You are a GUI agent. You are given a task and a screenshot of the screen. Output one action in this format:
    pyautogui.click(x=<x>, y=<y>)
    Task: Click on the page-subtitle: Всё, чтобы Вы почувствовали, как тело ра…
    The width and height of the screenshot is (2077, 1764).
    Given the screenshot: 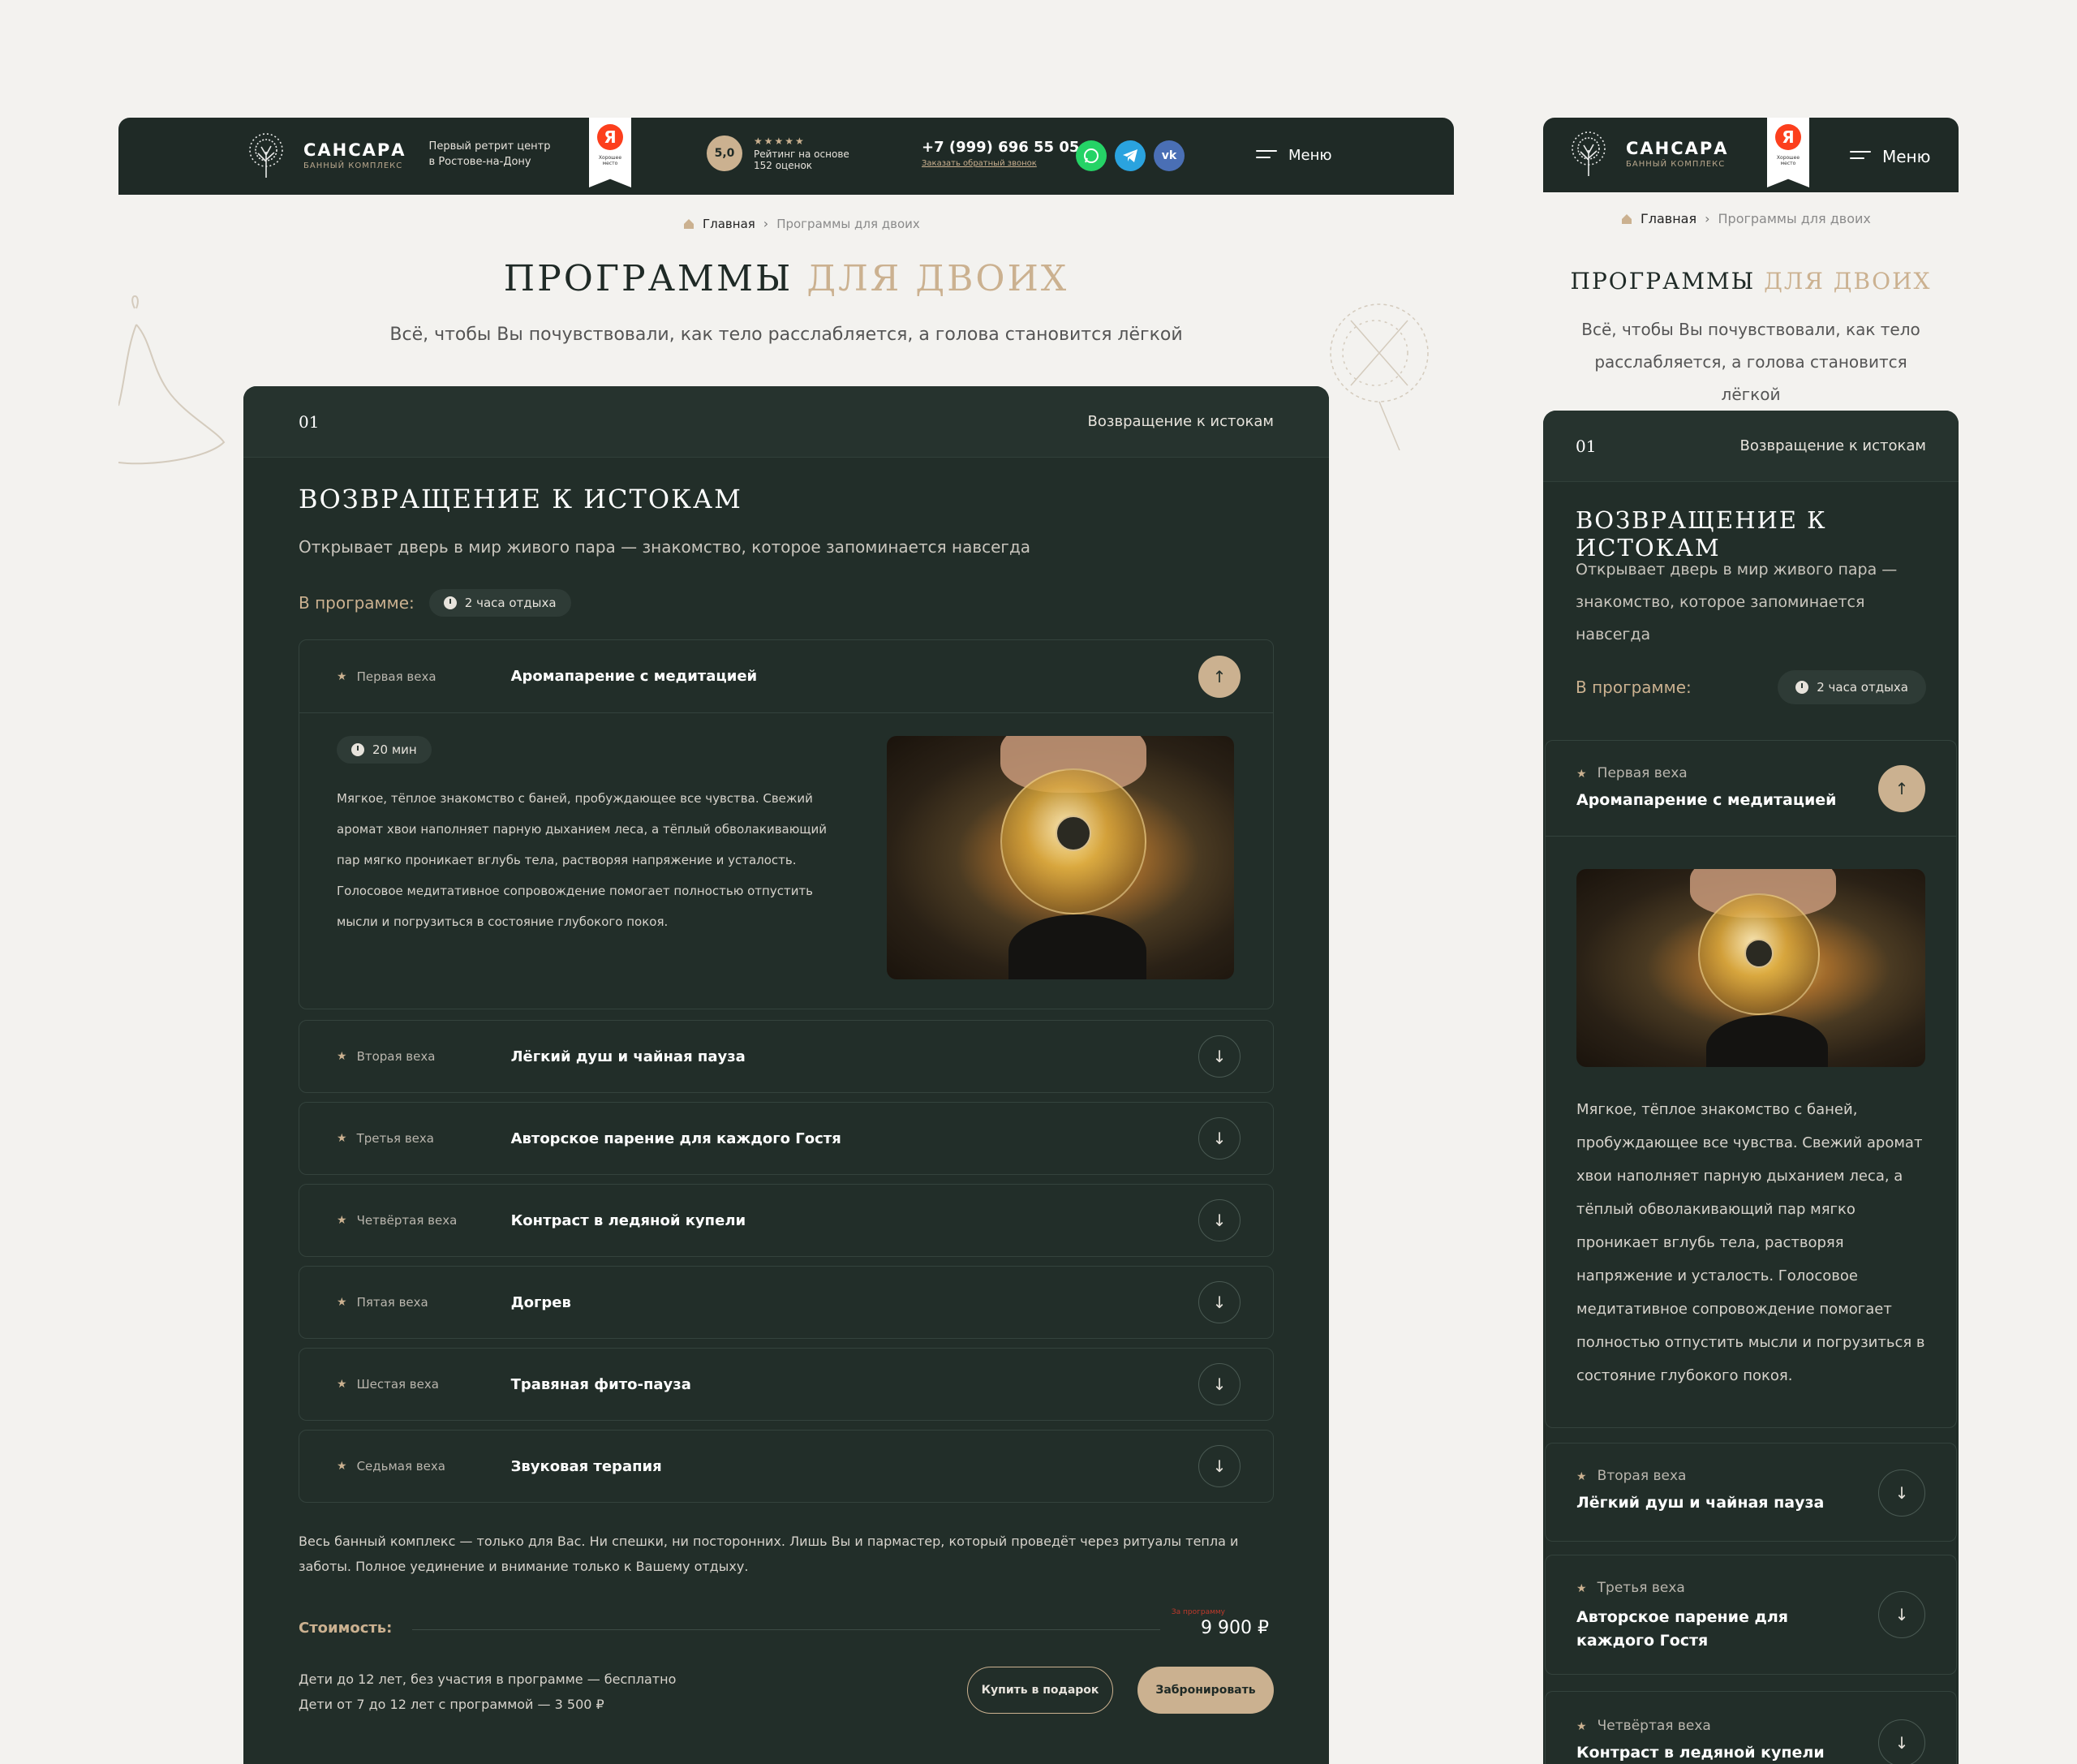 What is the action you would take?
    pyautogui.click(x=786, y=335)
    